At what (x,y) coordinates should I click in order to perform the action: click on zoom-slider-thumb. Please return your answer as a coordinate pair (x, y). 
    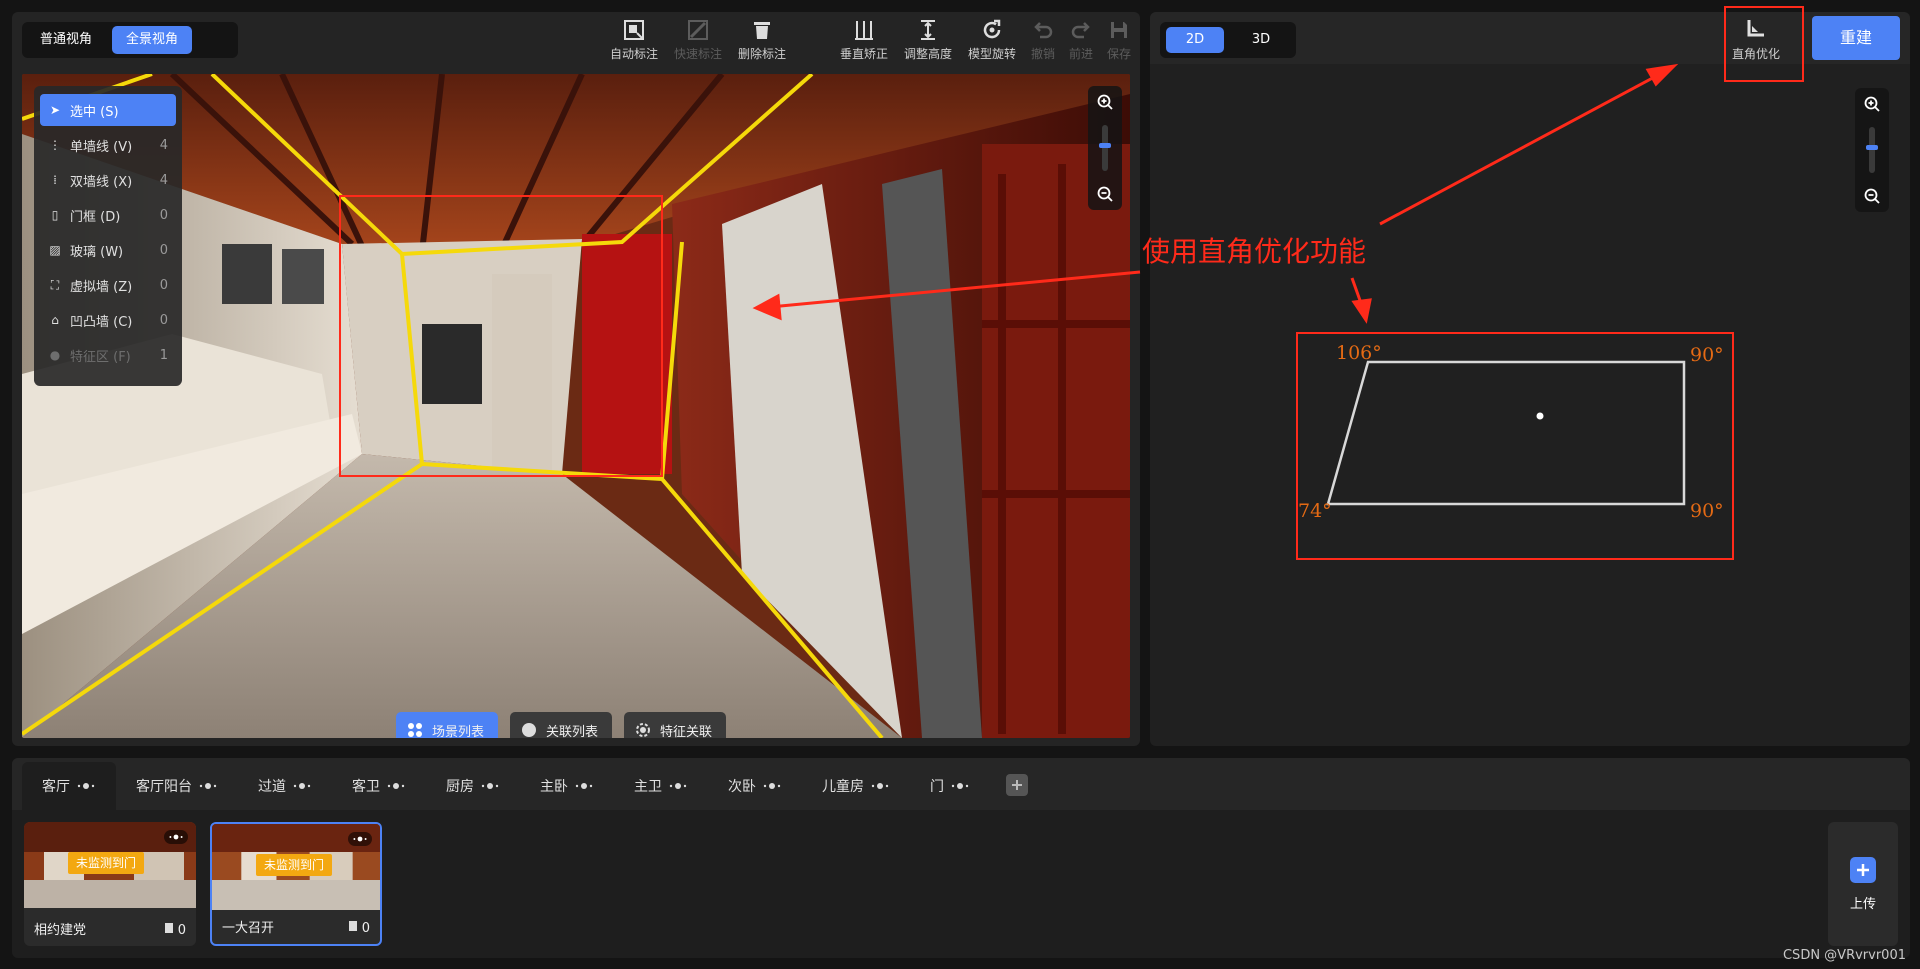
    Looking at the image, I should click on (1105, 145).